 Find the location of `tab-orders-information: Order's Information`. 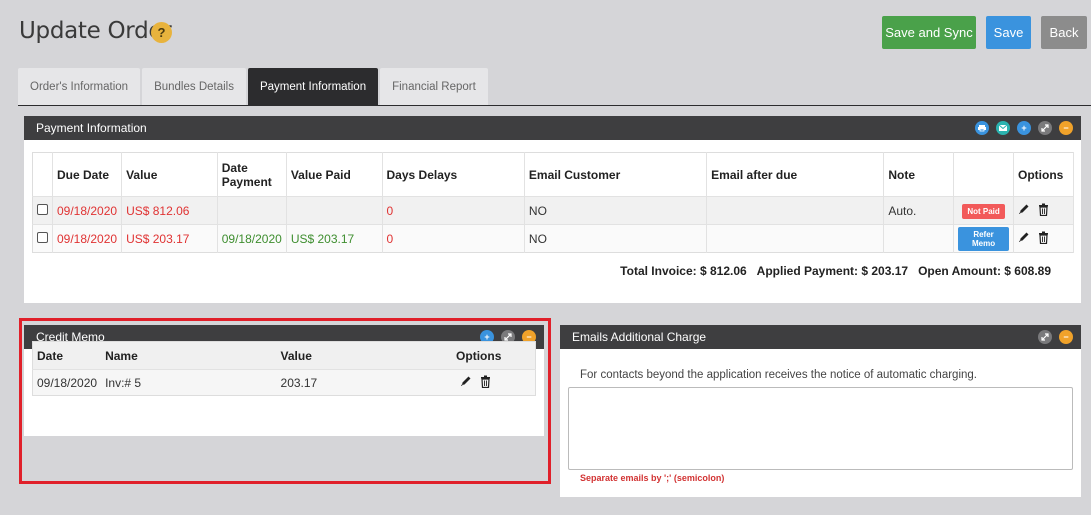

tab-orders-information: Order's Information is located at coordinates (79, 86).